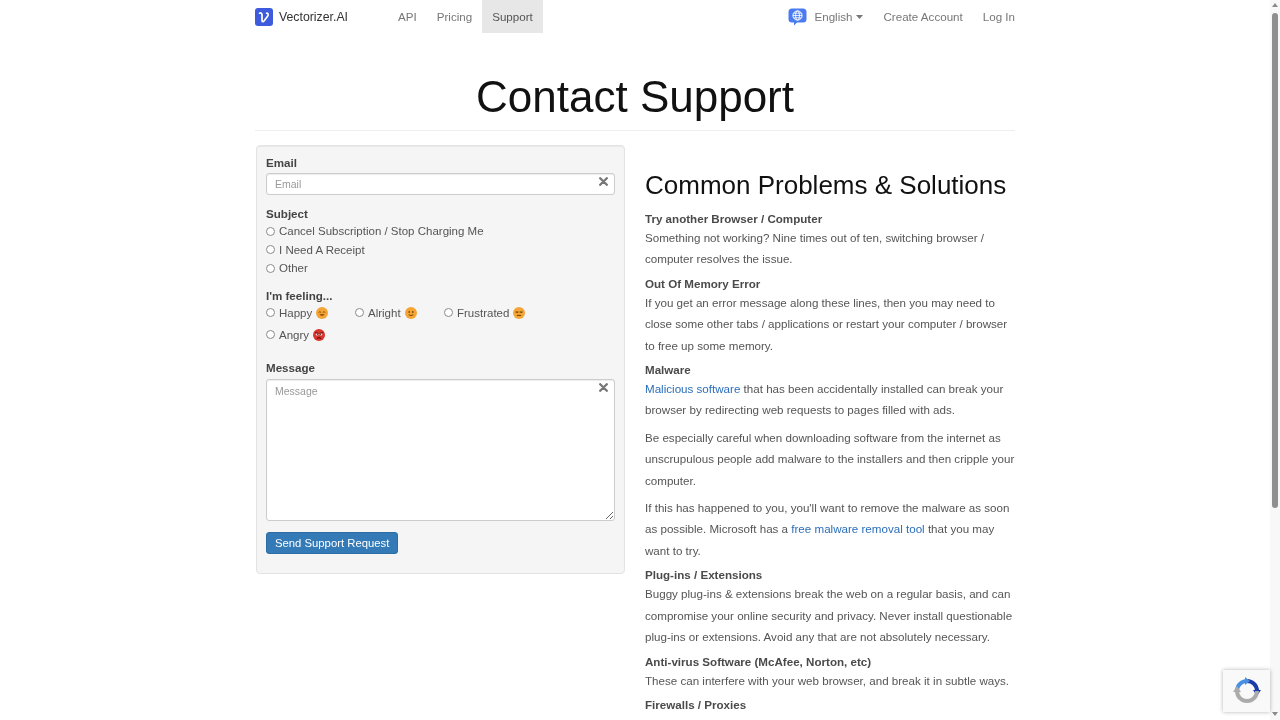 The width and height of the screenshot is (1280, 720). What do you see at coordinates (332, 543) in the screenshot?
I see `send-button: Send Support Request` at bounding box center [332, 543].